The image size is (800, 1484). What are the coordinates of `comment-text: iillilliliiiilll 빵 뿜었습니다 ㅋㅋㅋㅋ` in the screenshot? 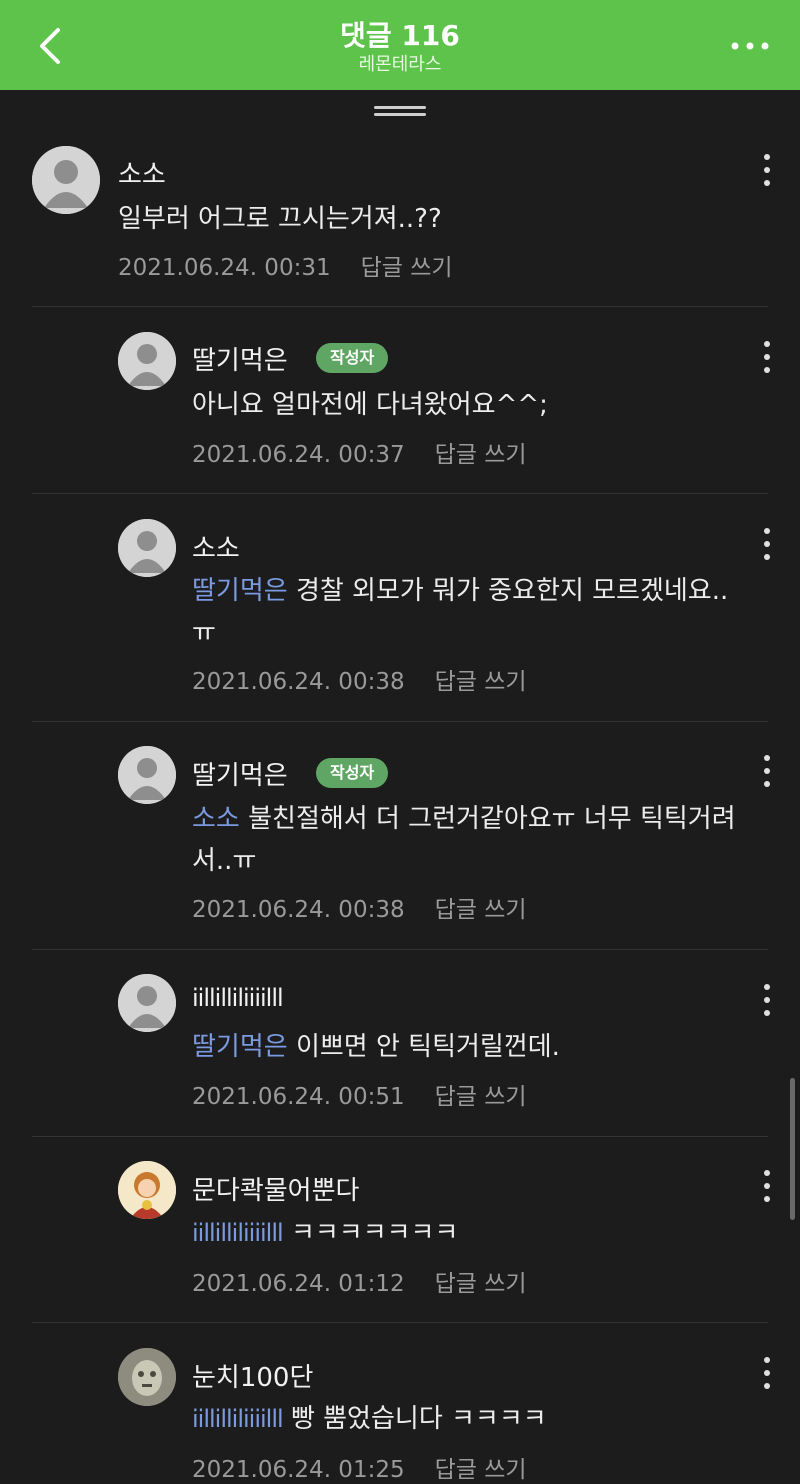 It's located at (472, 1419).